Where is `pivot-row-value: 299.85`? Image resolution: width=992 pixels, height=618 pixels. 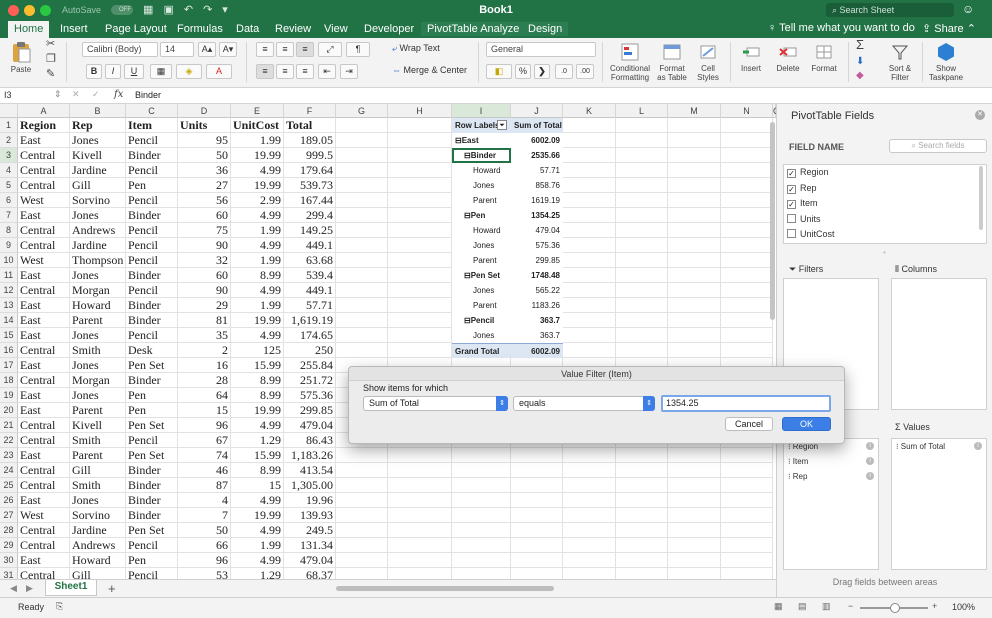
pivot-row-value: 299.85 is located at coordinates (537, 260).